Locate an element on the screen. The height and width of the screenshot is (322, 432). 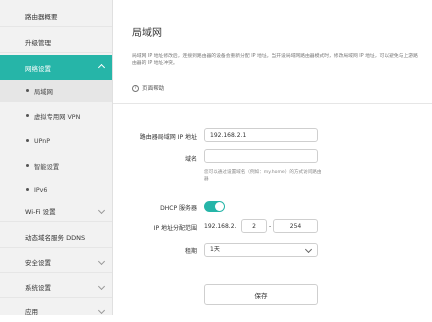
sidebar-item-label: 虚拟专用网 VPN is located at coordinates (57, 117).